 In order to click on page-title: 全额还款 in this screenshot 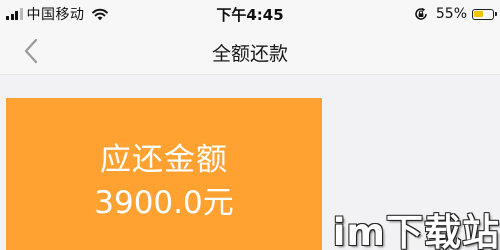, I will do `click(249, 54)`.